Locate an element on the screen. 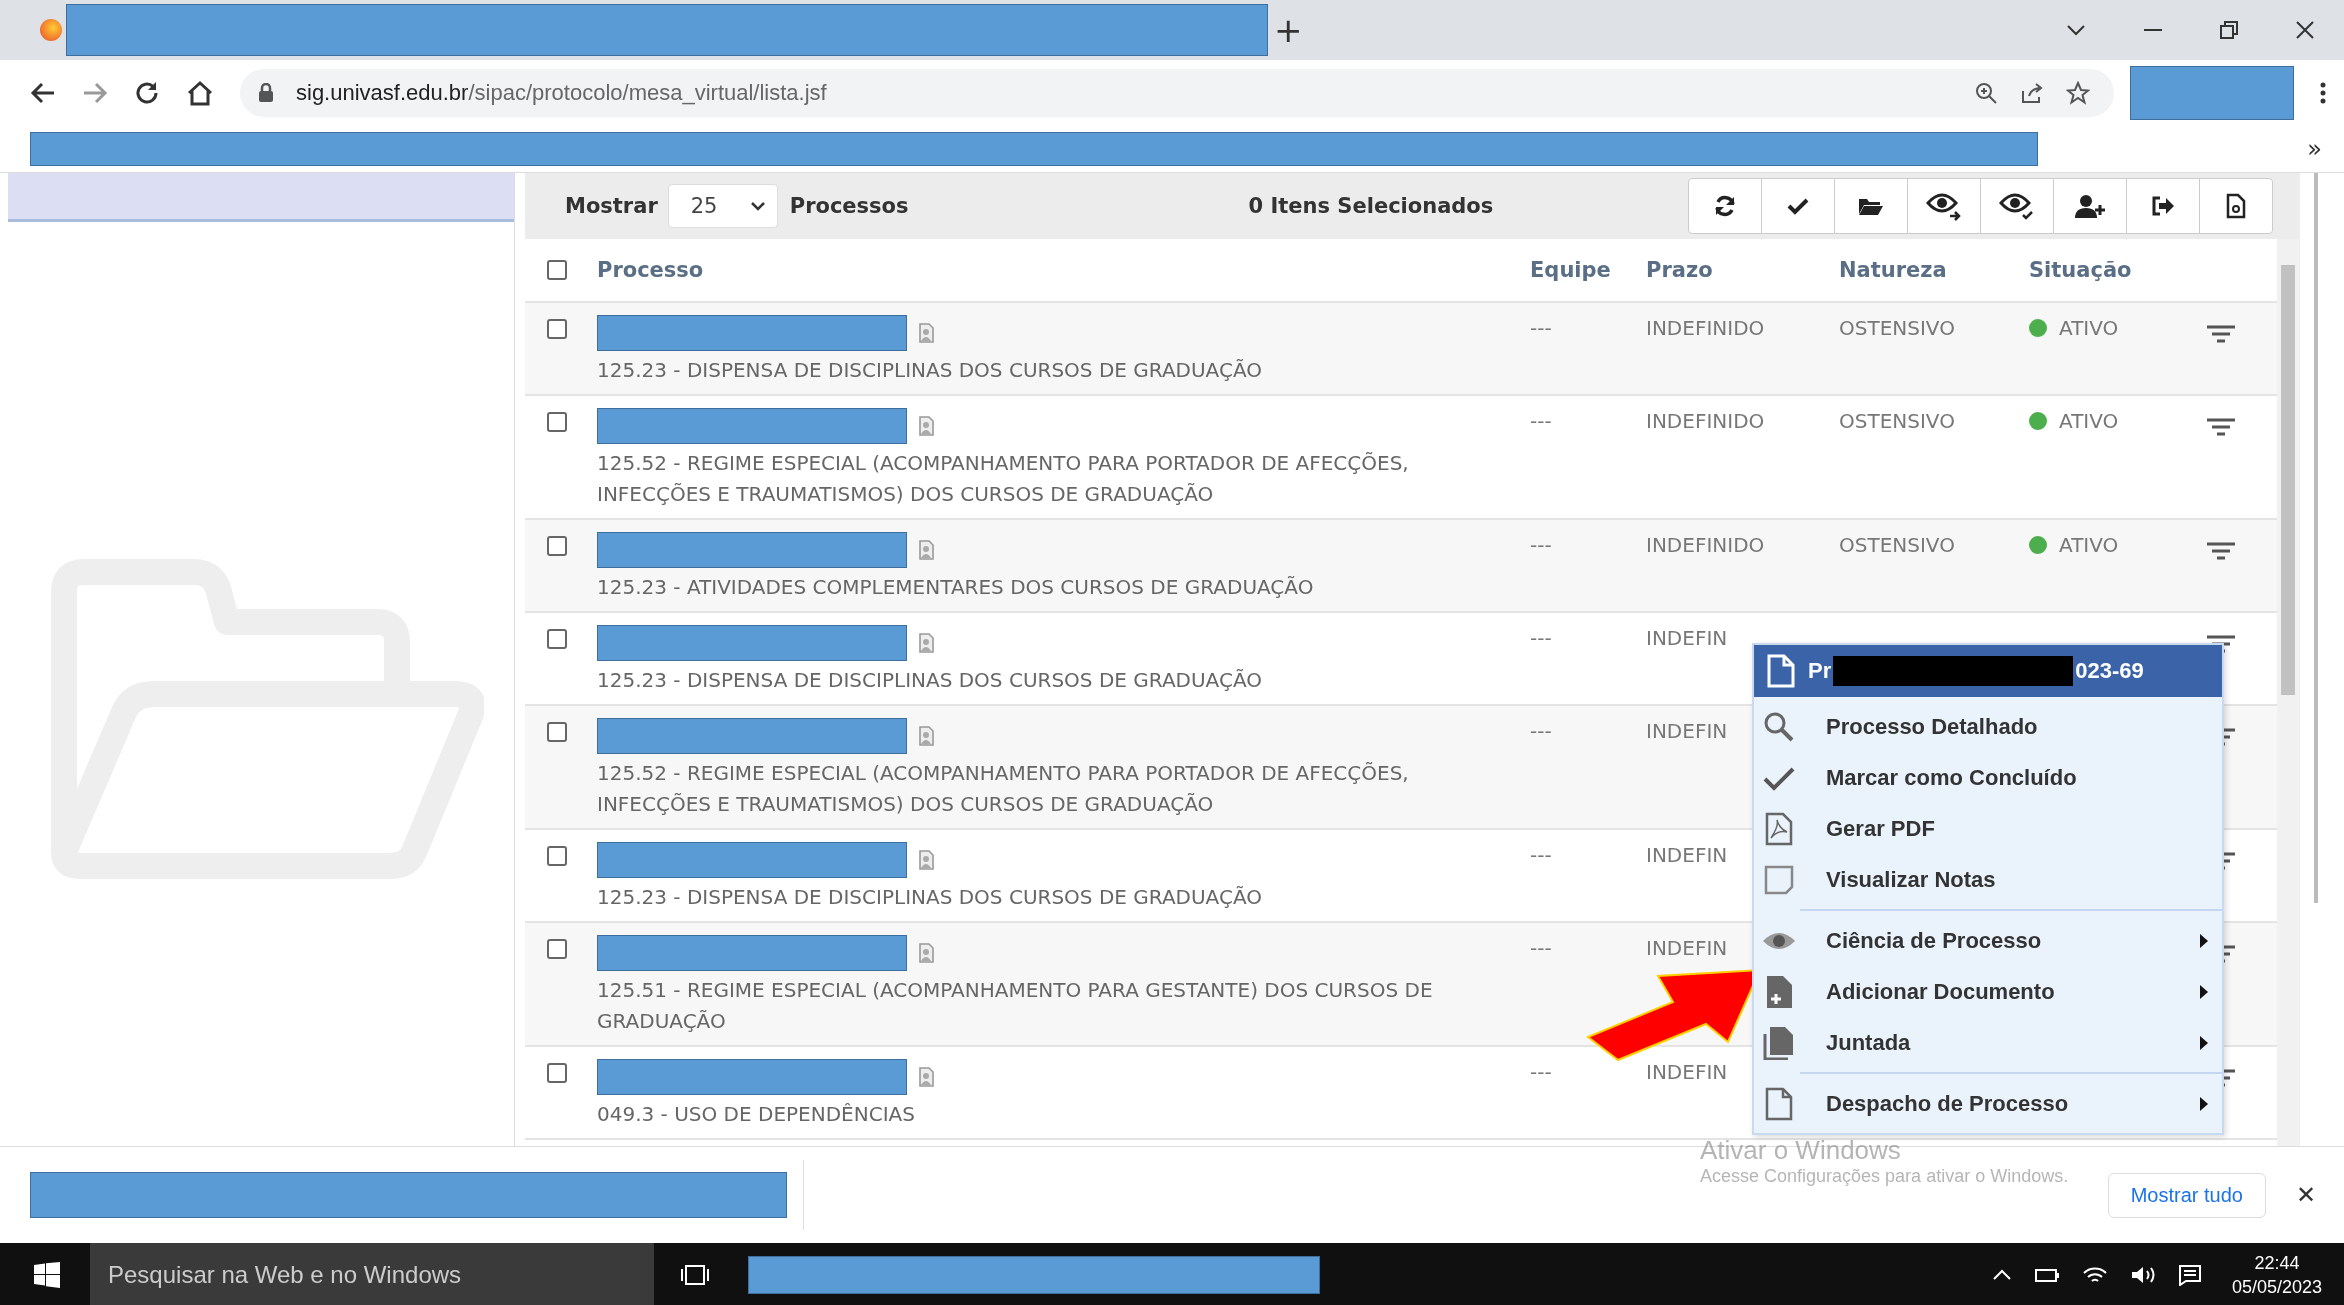 This screenshot has height=1305, width=2344. page-size-select: 25 is located at coordinates (722, 206).